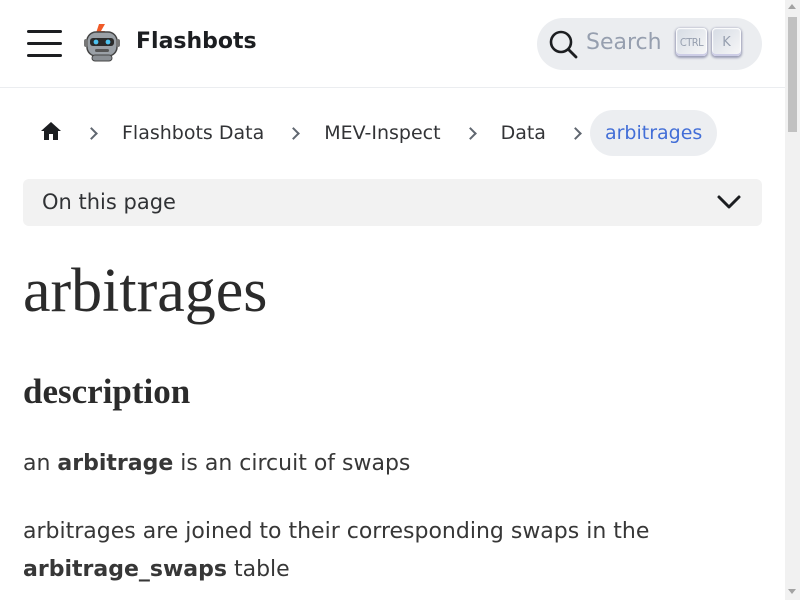 The height and width of the screenshot is (600, 800). Describe the element at coordinates (792, 6) in the screenshot. I see `scroll-up-arrow-icon` at that location.